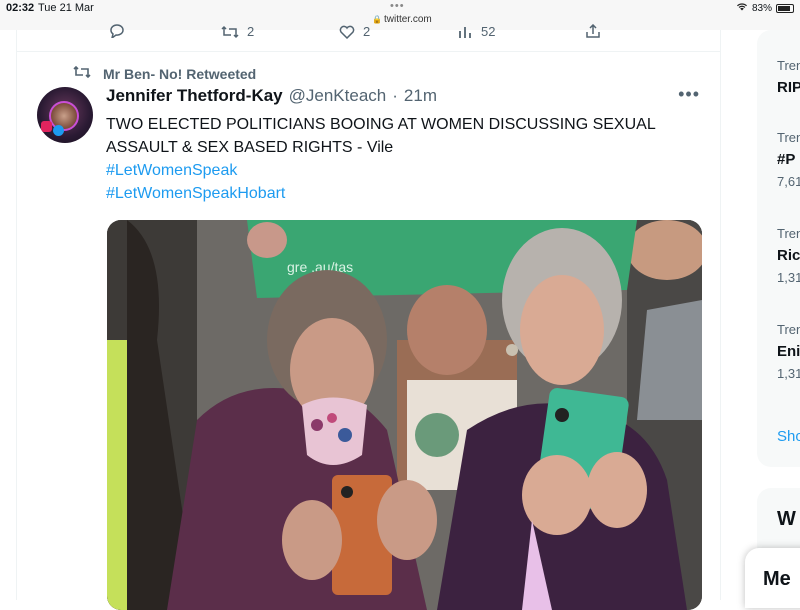 Image resolution: width=800 pixels, height=610 pixels. I want to click on messages-drawer: Me, so click(772, 578).